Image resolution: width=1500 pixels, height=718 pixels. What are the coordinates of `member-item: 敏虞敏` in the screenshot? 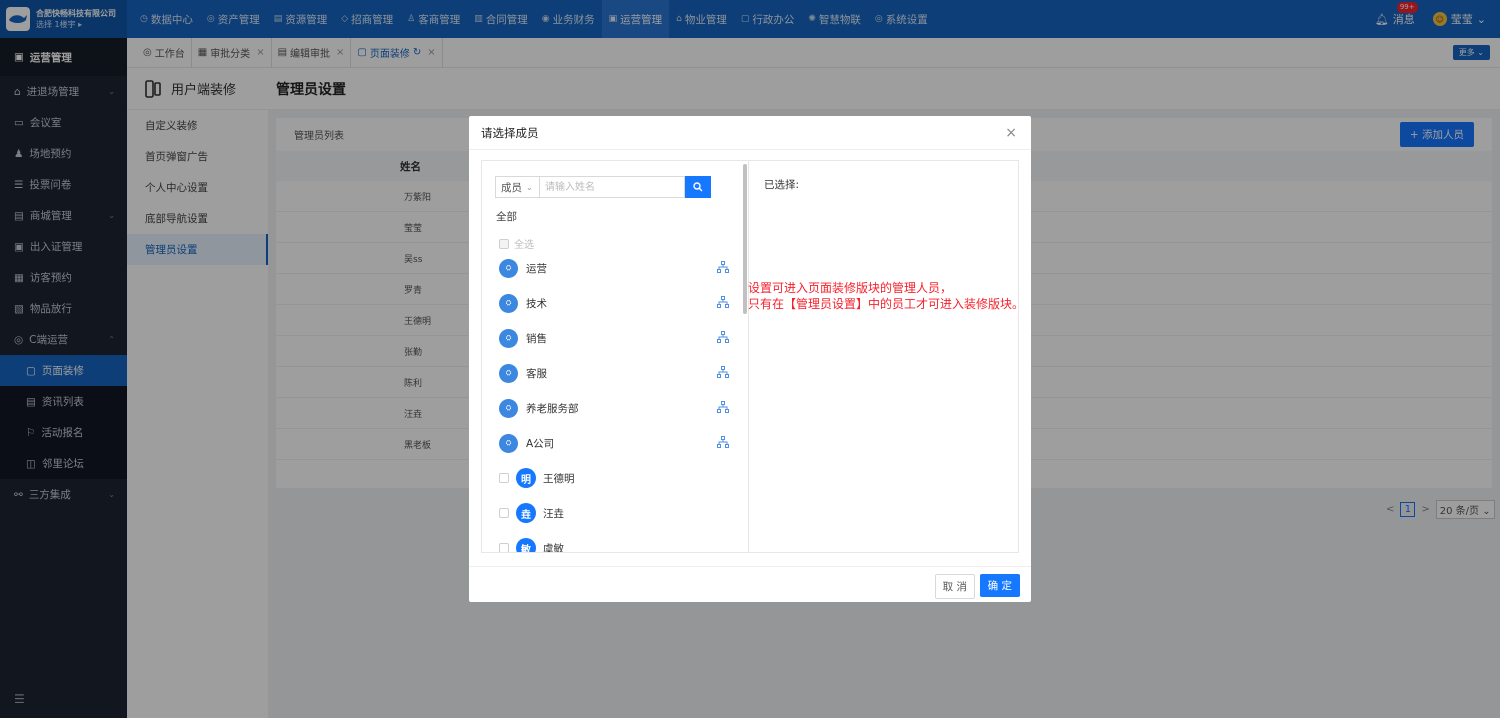 It's located at (531, 545).